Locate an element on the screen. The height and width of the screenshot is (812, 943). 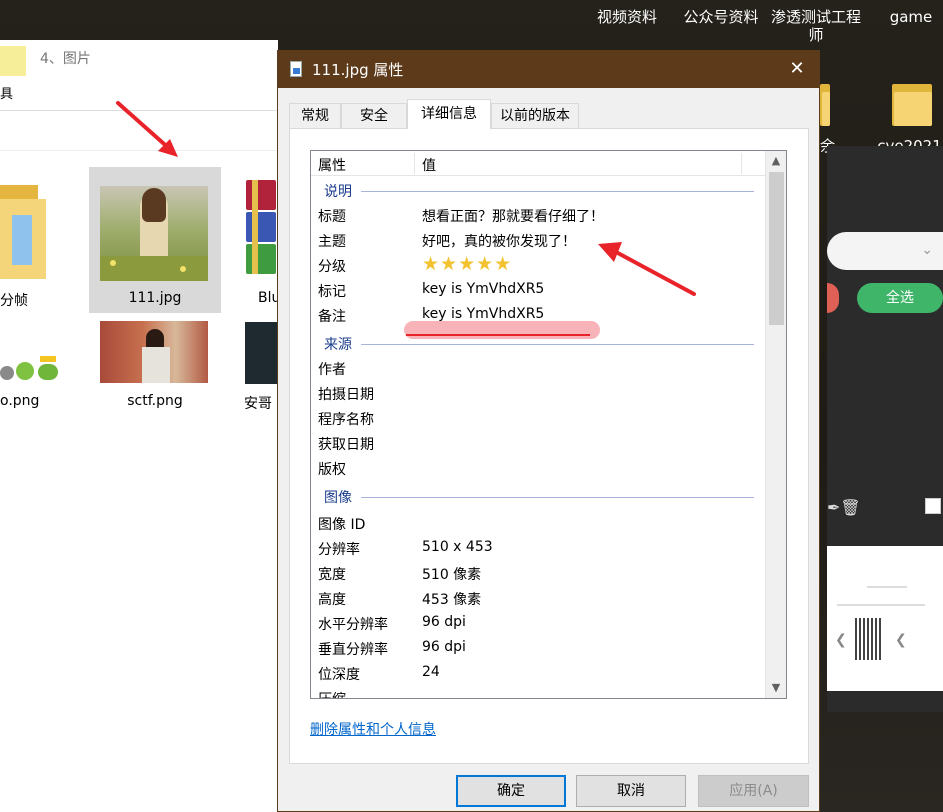
file-item-folder is located at coordinates (23, 232).